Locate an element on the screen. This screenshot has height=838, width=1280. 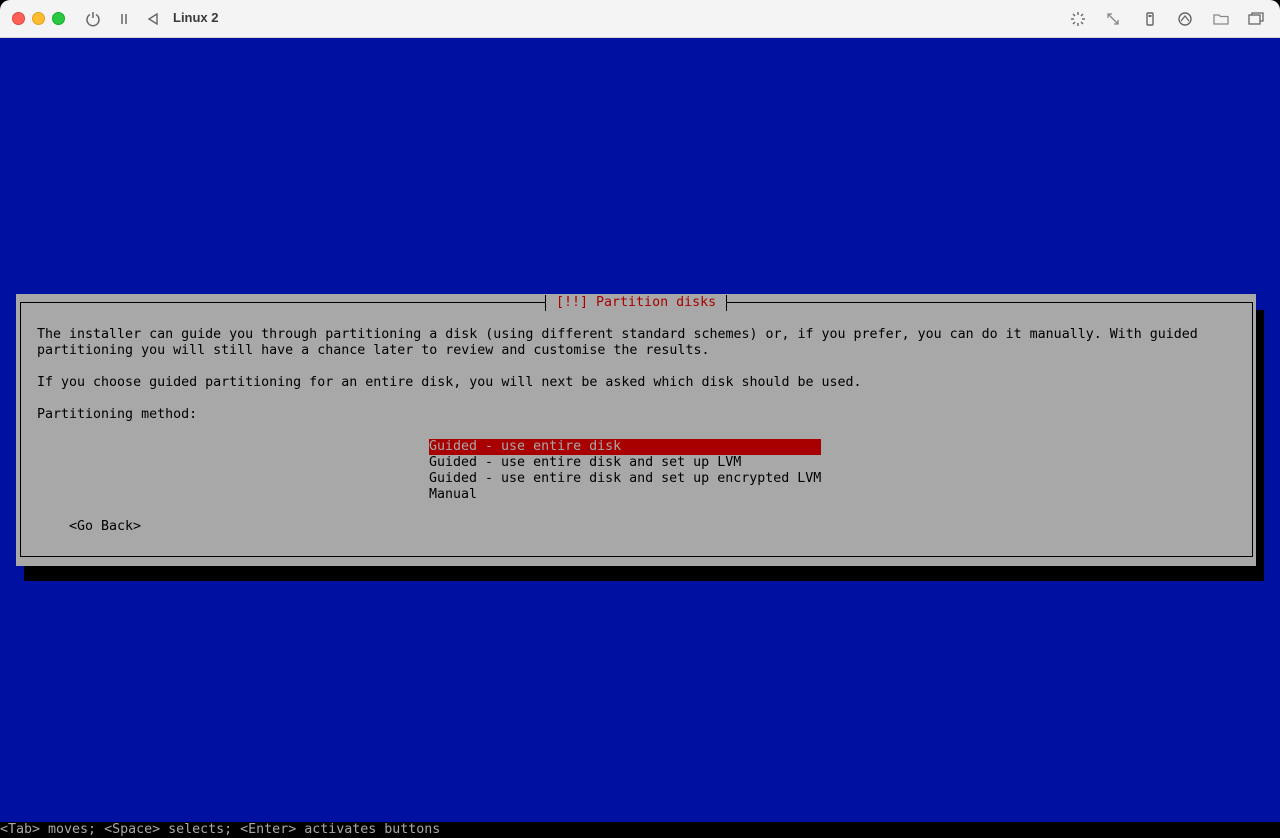
network-icon is located at coordinates (1185, 19).